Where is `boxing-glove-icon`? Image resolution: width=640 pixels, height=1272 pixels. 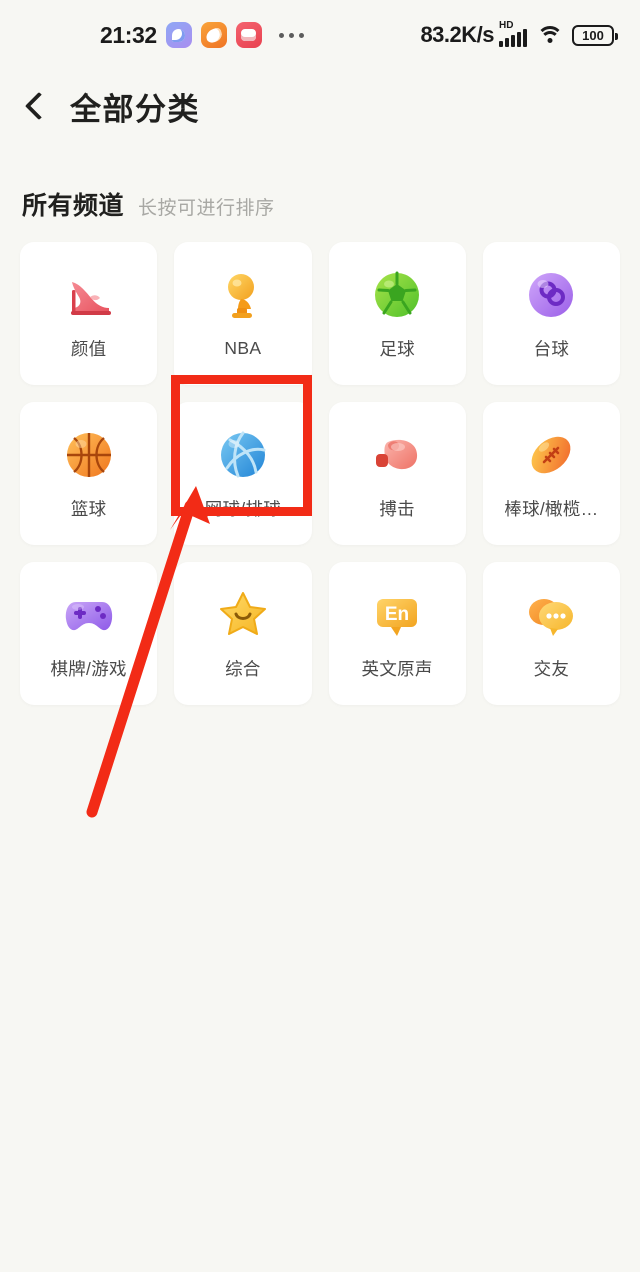
boxing-glove-icon is located at coordinates (397, 455).